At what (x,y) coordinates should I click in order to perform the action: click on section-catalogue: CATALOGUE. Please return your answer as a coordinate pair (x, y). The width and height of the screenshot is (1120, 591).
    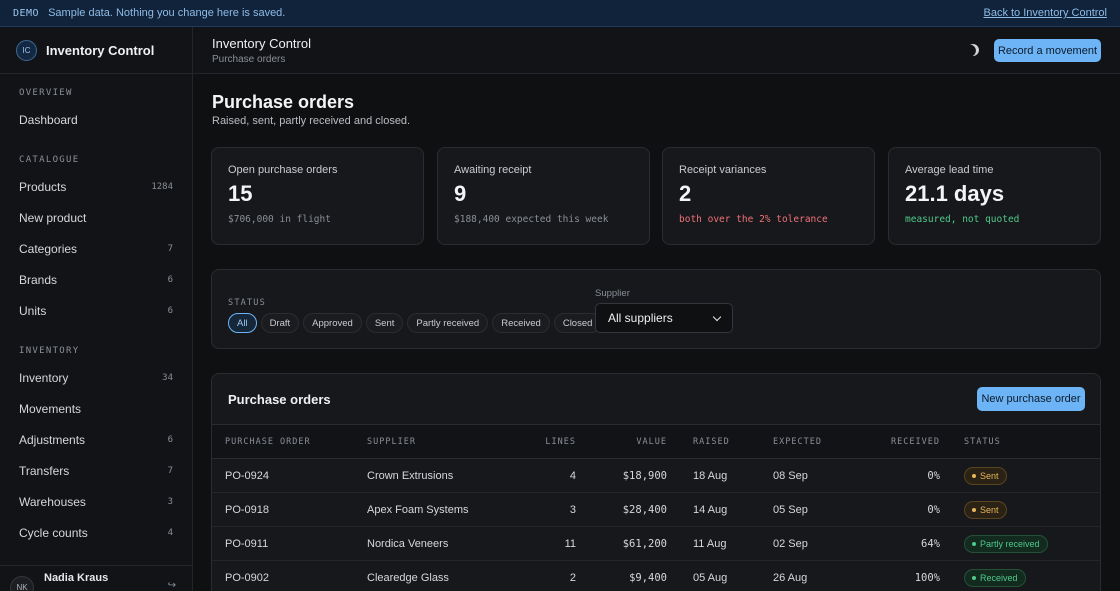
    Looking at the image, I should click on (49, 160).